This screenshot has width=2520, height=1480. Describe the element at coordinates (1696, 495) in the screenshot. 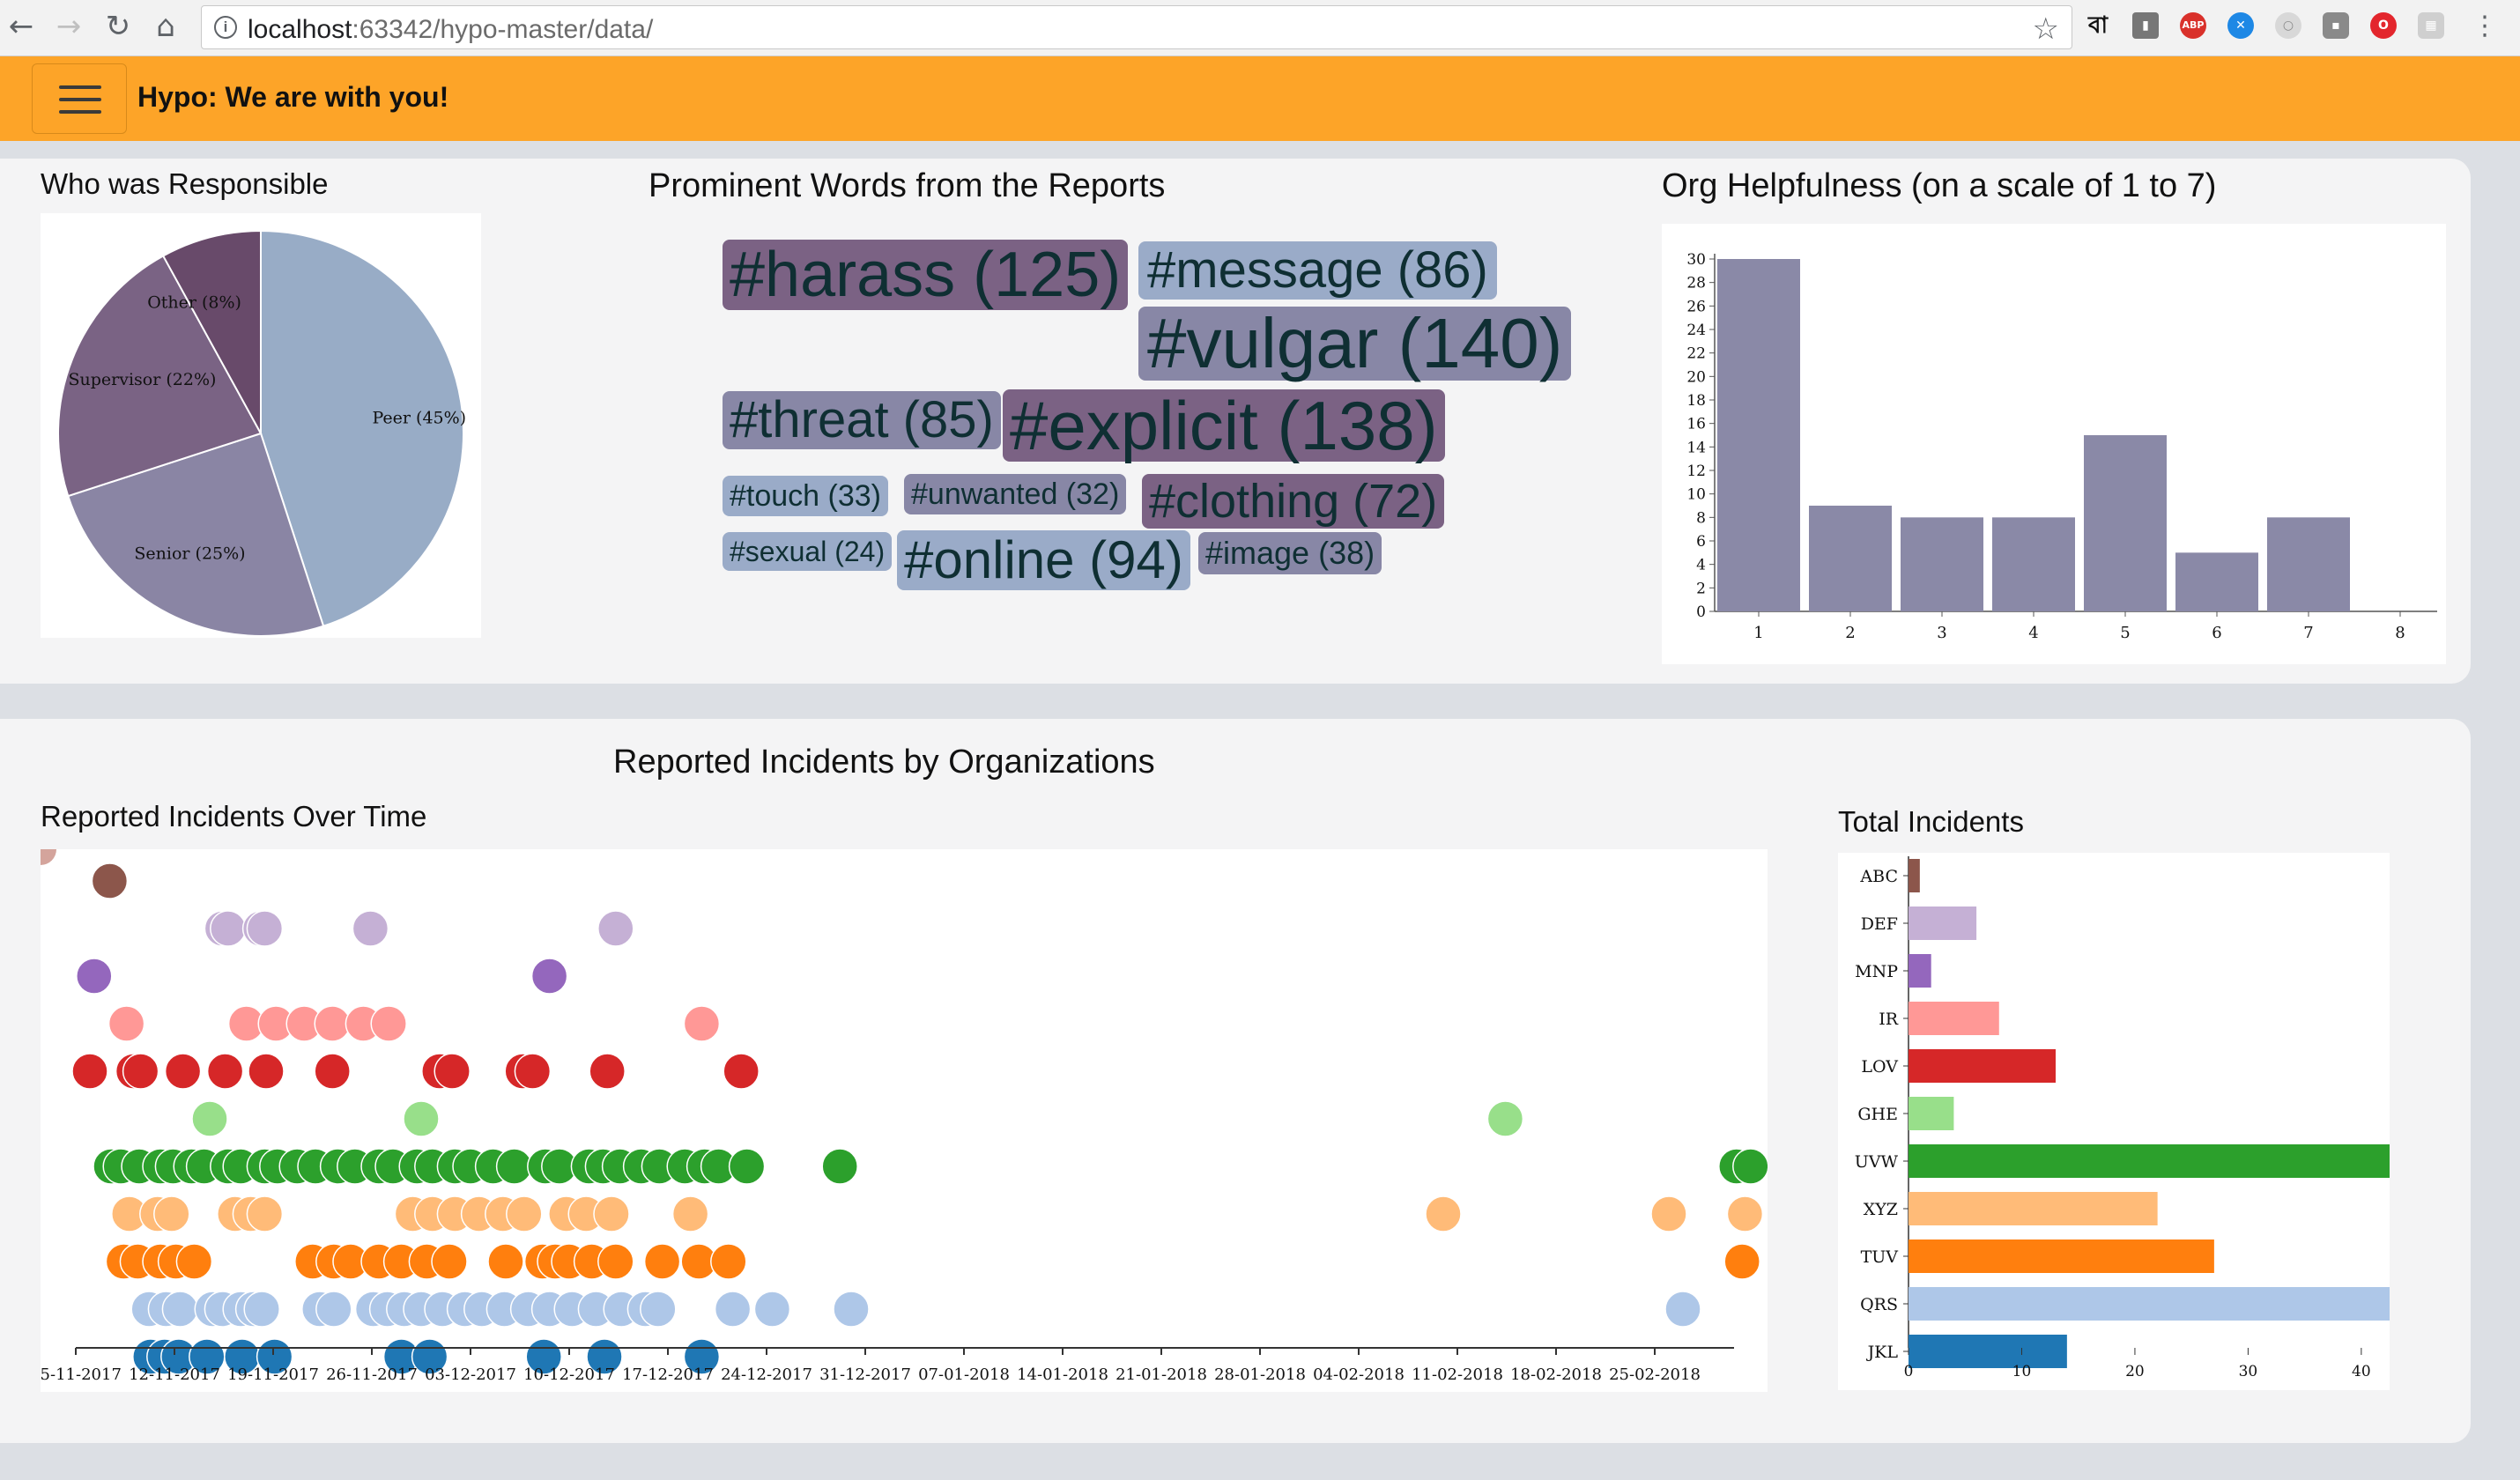

I see `y-tick-label: 10` at that location.